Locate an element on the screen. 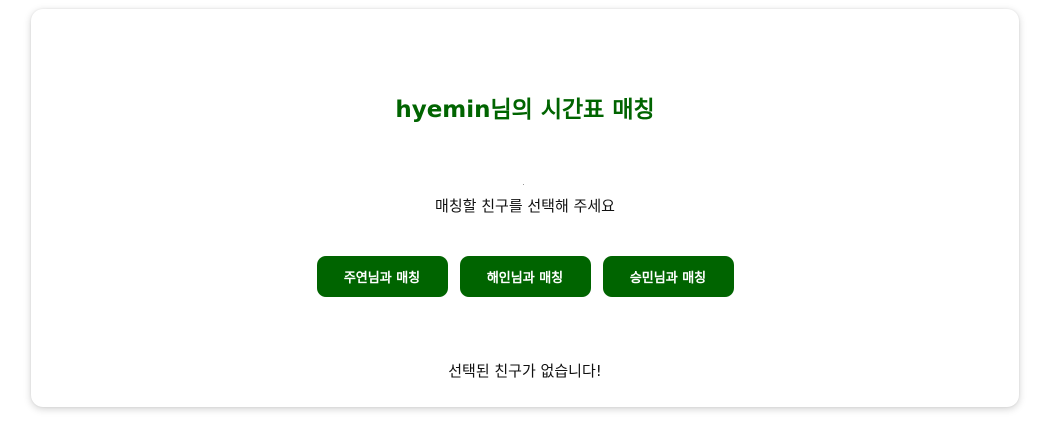  match-friend-button-3: 승민님과 매칭 is located at coordinates (668, 276).